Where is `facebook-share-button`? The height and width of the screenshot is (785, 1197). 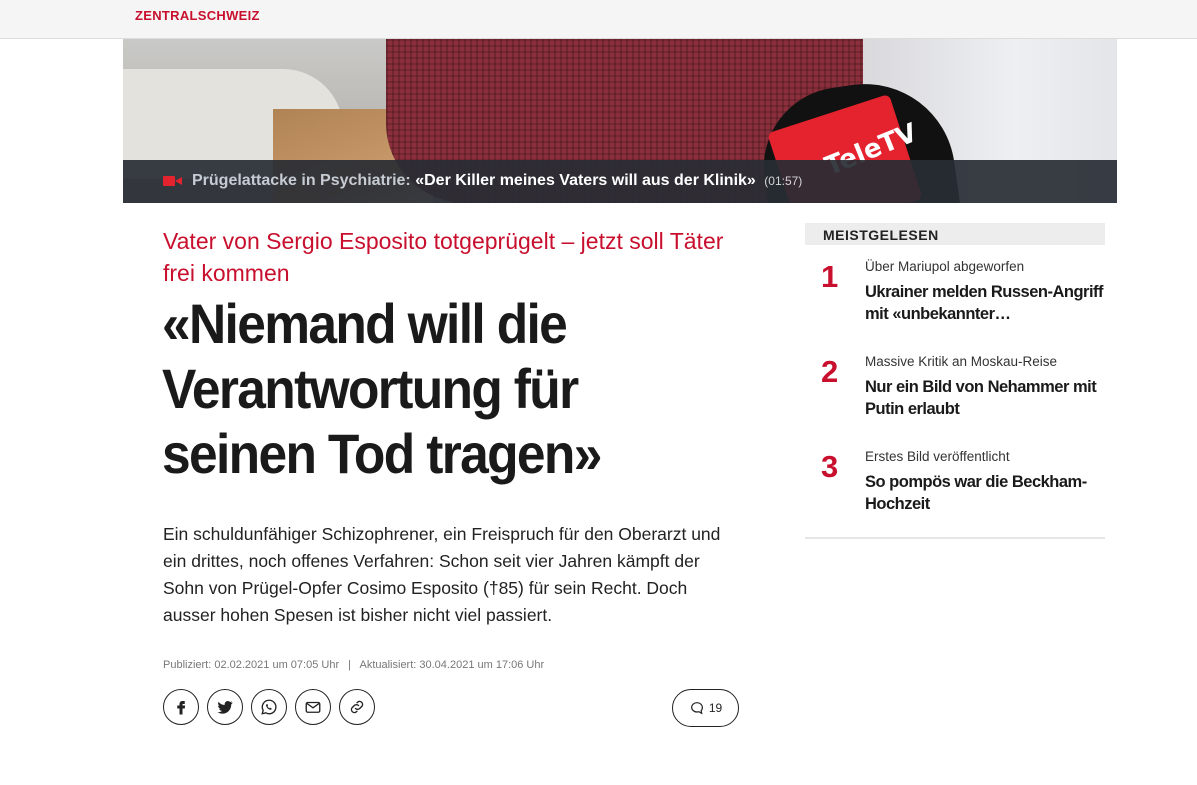 facebook-share-button is located at coordinates (181, 707).